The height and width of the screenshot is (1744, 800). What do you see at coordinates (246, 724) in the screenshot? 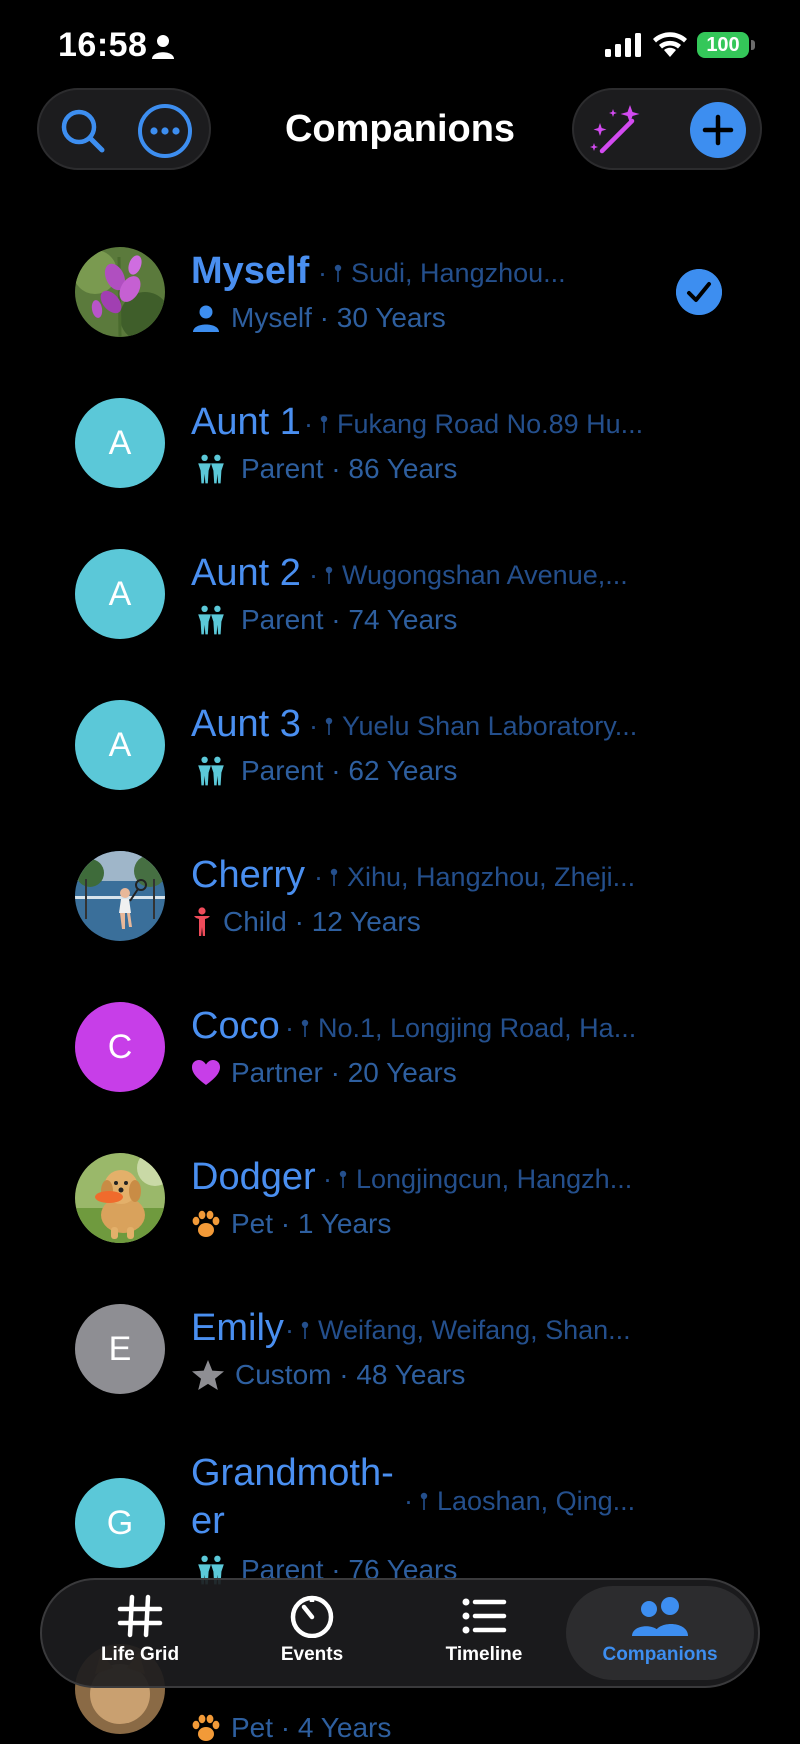
I see `companion-name: Aunt 3` at bounding box center [246, 724].